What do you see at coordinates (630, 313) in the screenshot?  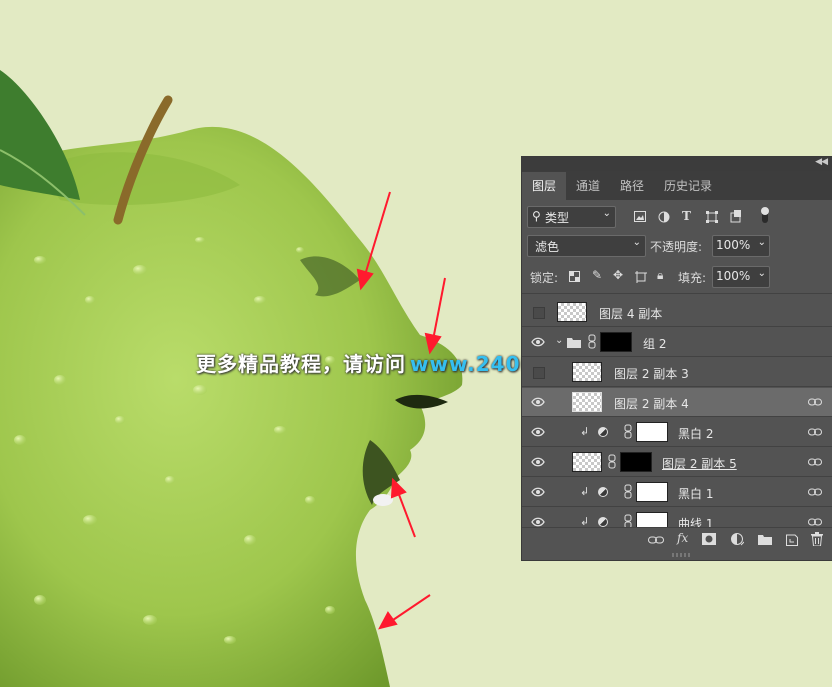 I see `layer-name: 图层 4 副本` at bounding box center [630, 313].